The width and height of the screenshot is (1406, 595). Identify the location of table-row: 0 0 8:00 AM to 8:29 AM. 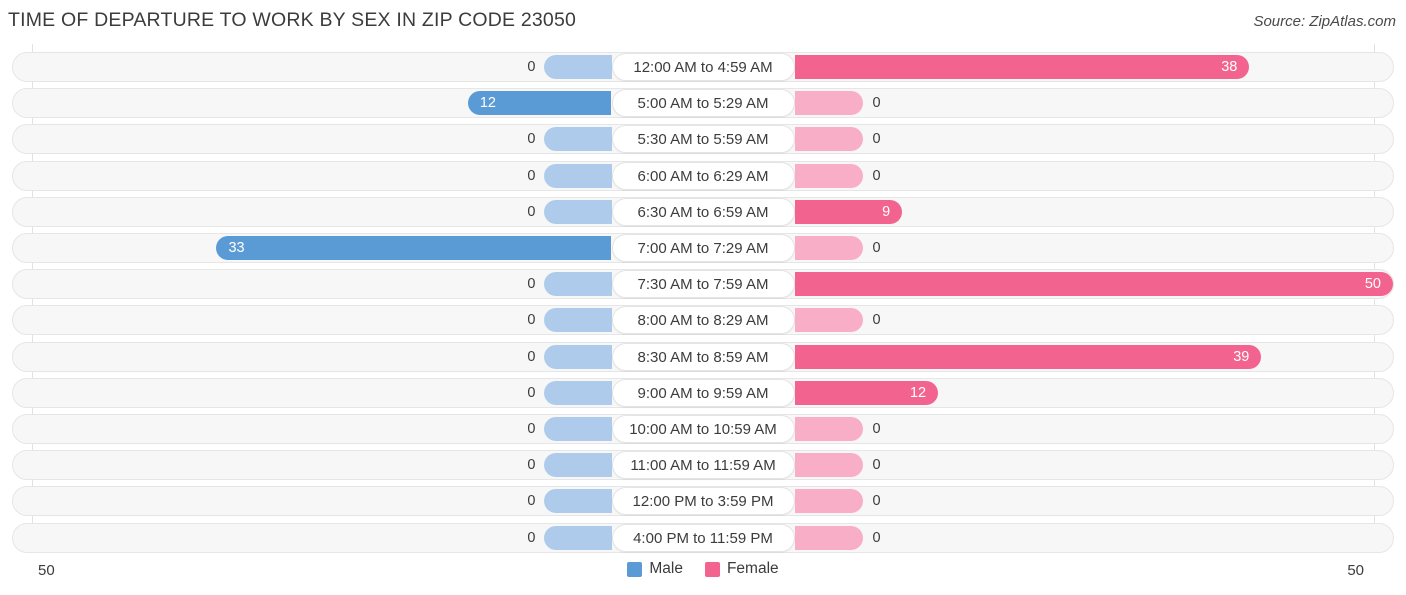
(703, 320).